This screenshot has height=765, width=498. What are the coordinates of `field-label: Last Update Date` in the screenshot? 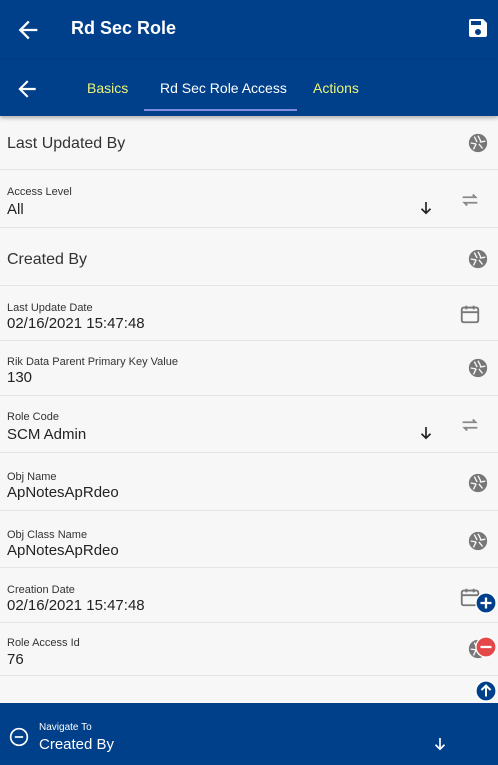 It's located at (50, 308).